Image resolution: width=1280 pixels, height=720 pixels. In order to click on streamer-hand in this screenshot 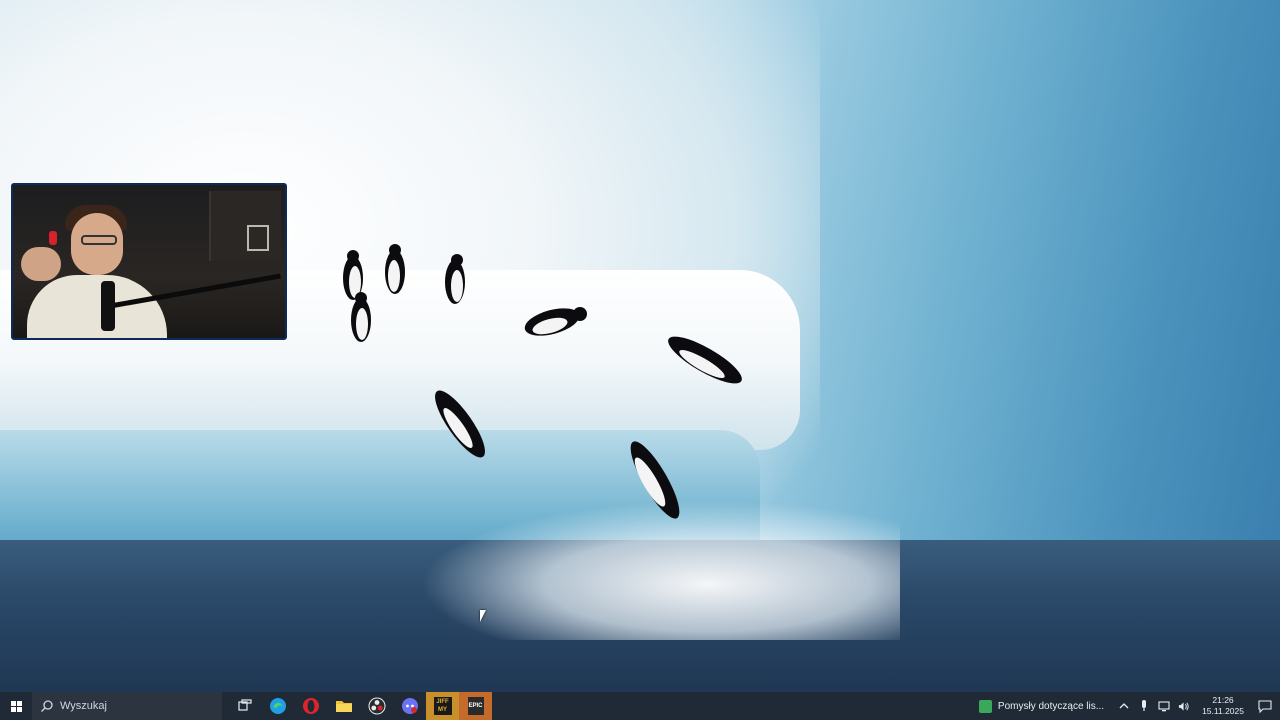, I will do `click(41, 264)`.